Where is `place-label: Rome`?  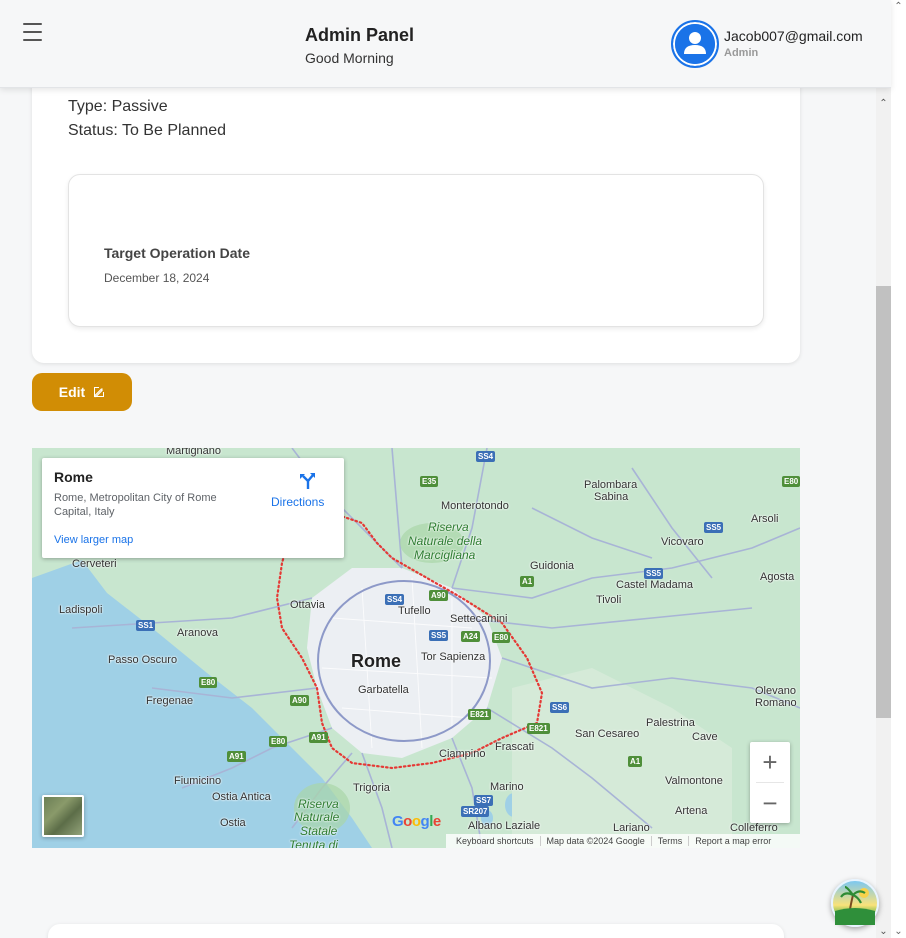
place-label: Rome is located at coordinates (376, 661).